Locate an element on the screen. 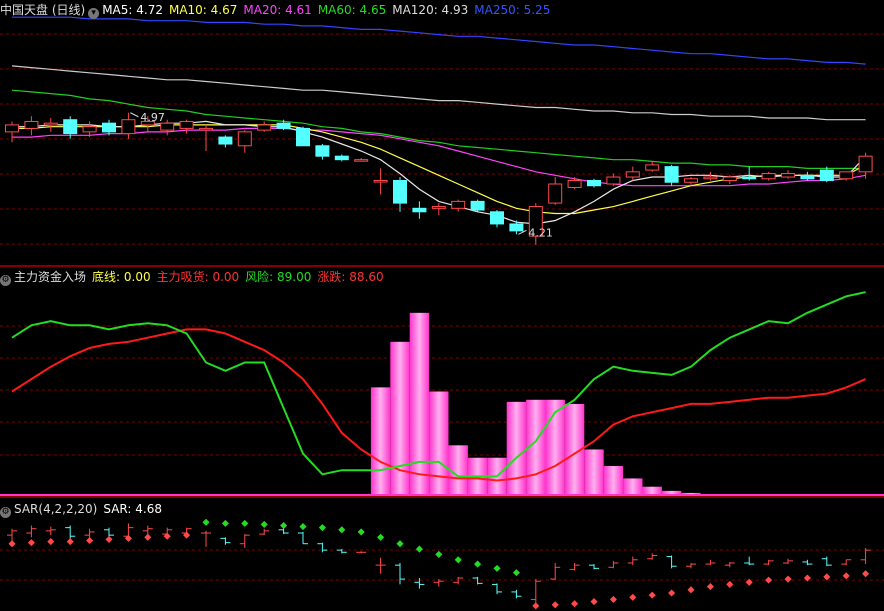 This screenshot has width=884, height=611. ma250-line is located at coordinates (439, 40).